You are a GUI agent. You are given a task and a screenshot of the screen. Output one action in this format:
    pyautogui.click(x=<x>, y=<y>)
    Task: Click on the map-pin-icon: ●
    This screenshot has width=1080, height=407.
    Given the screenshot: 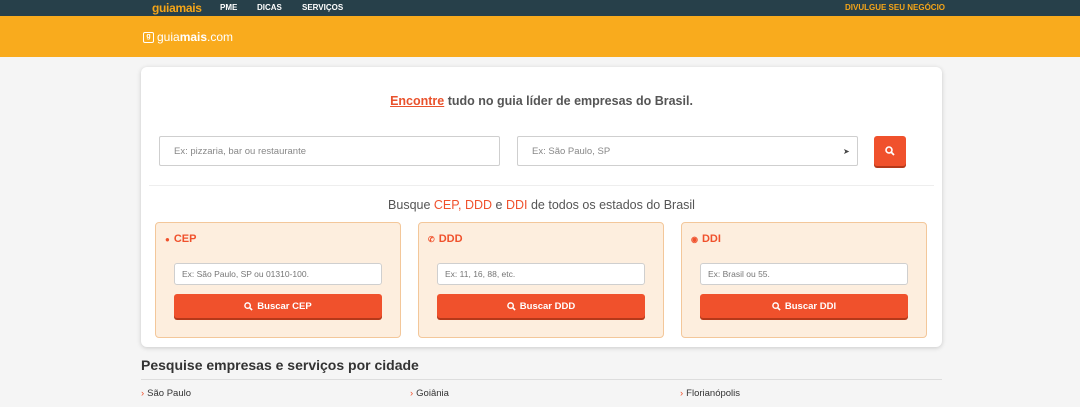 What is the action you would take?
    pyautogui.click(x=167, y=239)
    